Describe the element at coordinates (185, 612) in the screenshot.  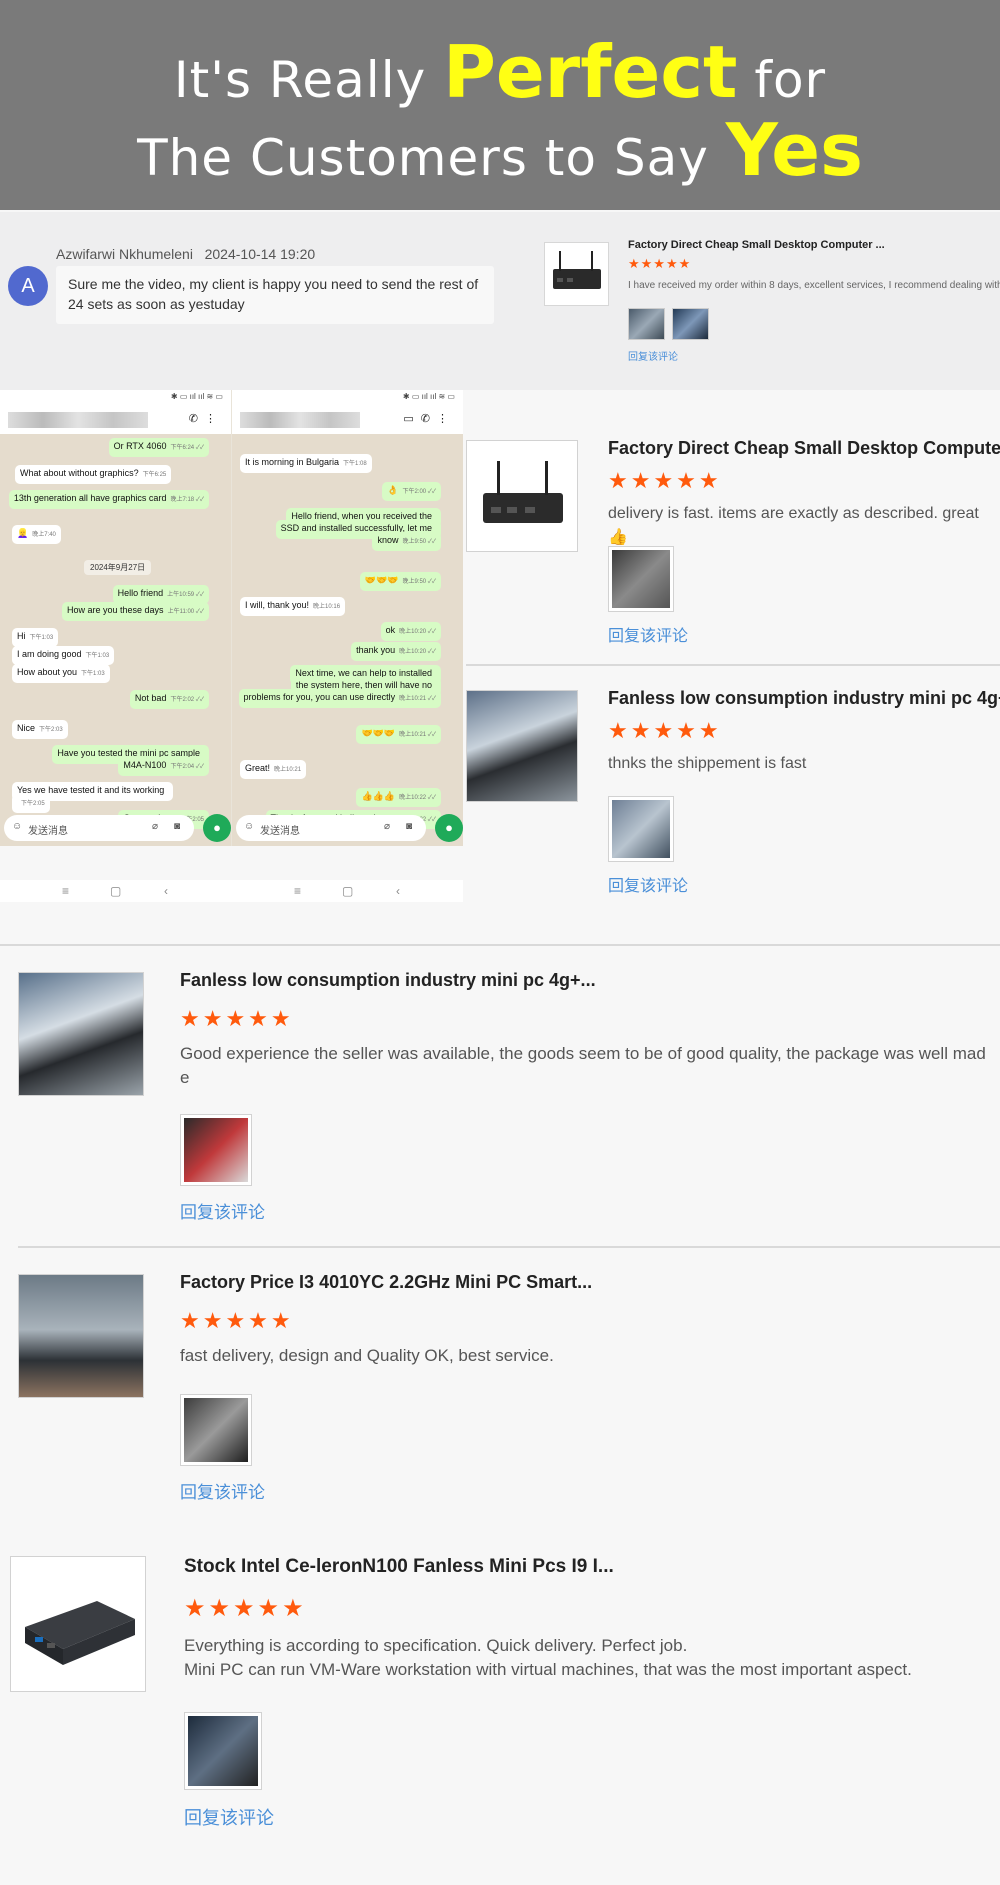
I see `message-time: 上午11:00 ✓✓` at that location.